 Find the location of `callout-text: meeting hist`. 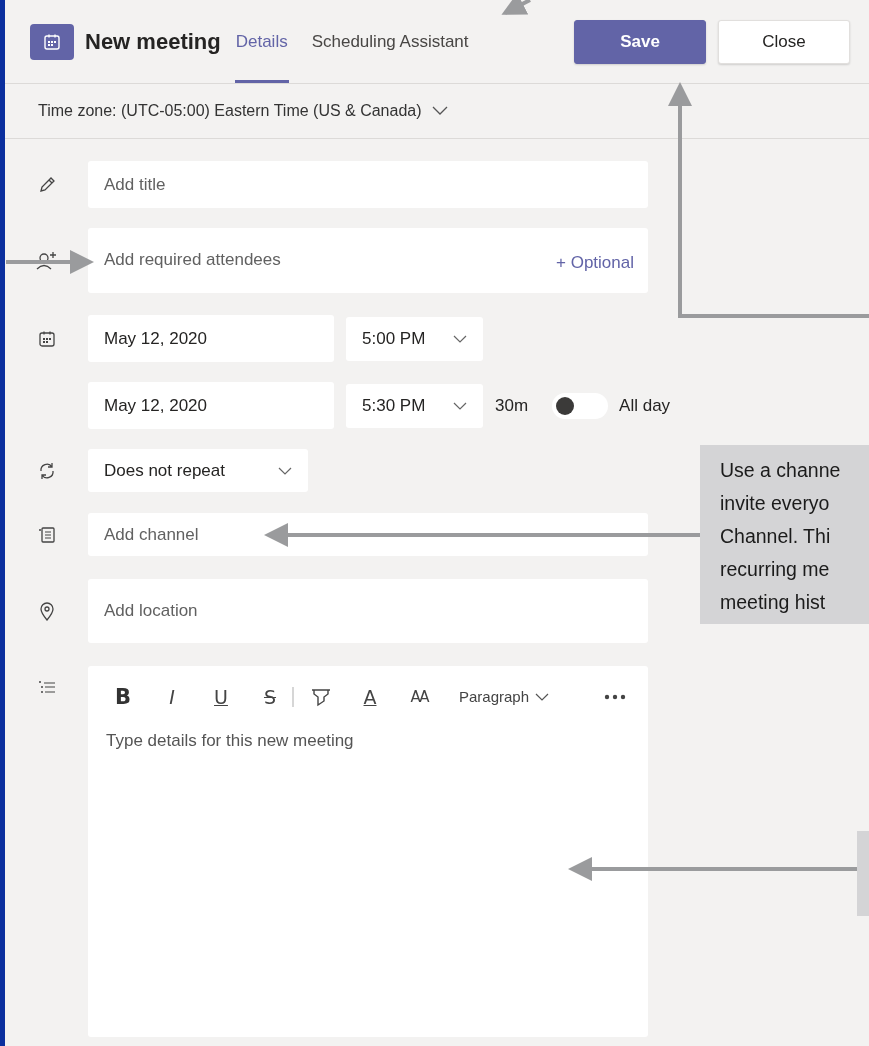

callout-text: meeting hist is located at coordinates (773, 602).